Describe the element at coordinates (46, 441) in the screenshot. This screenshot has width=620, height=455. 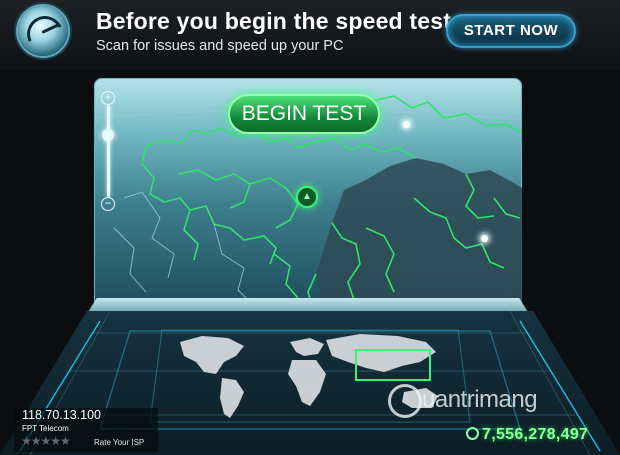
I see `rating-stars: ★★★★★` at that location.